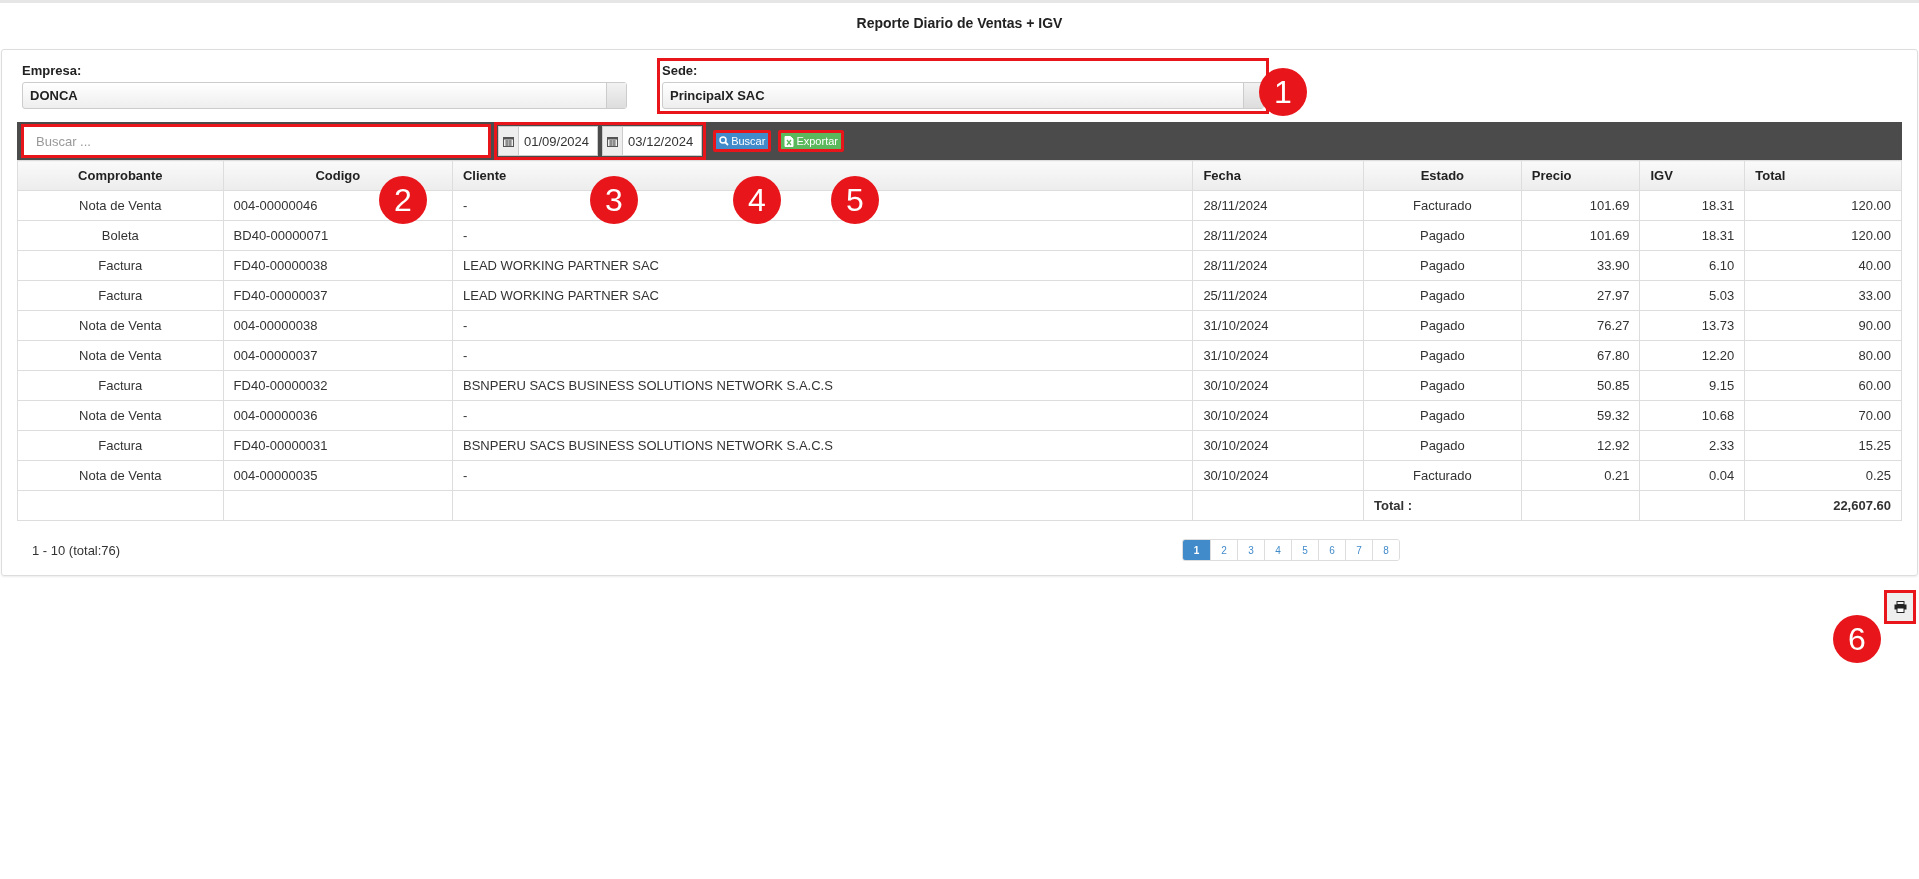 The height and width of the screenshot is (879, 1919). What do you see at coordinates (1196, 550) in the screenshot?
I see `page-link: 1` at bounding box center [1196, 550].